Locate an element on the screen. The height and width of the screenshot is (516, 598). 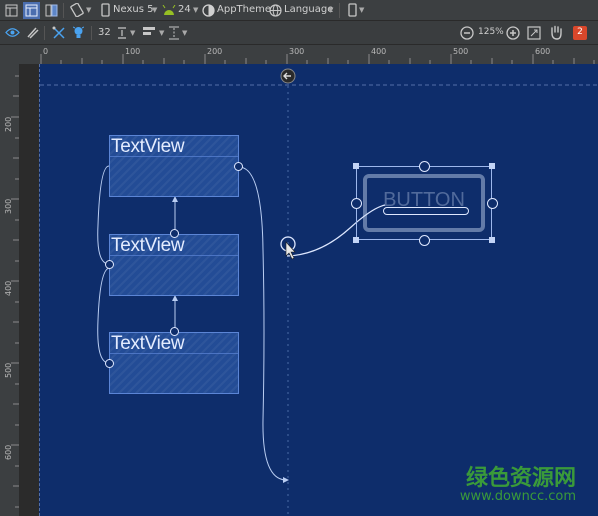
watermark-url: www.downcc.com is located at coordinates (517, 496).